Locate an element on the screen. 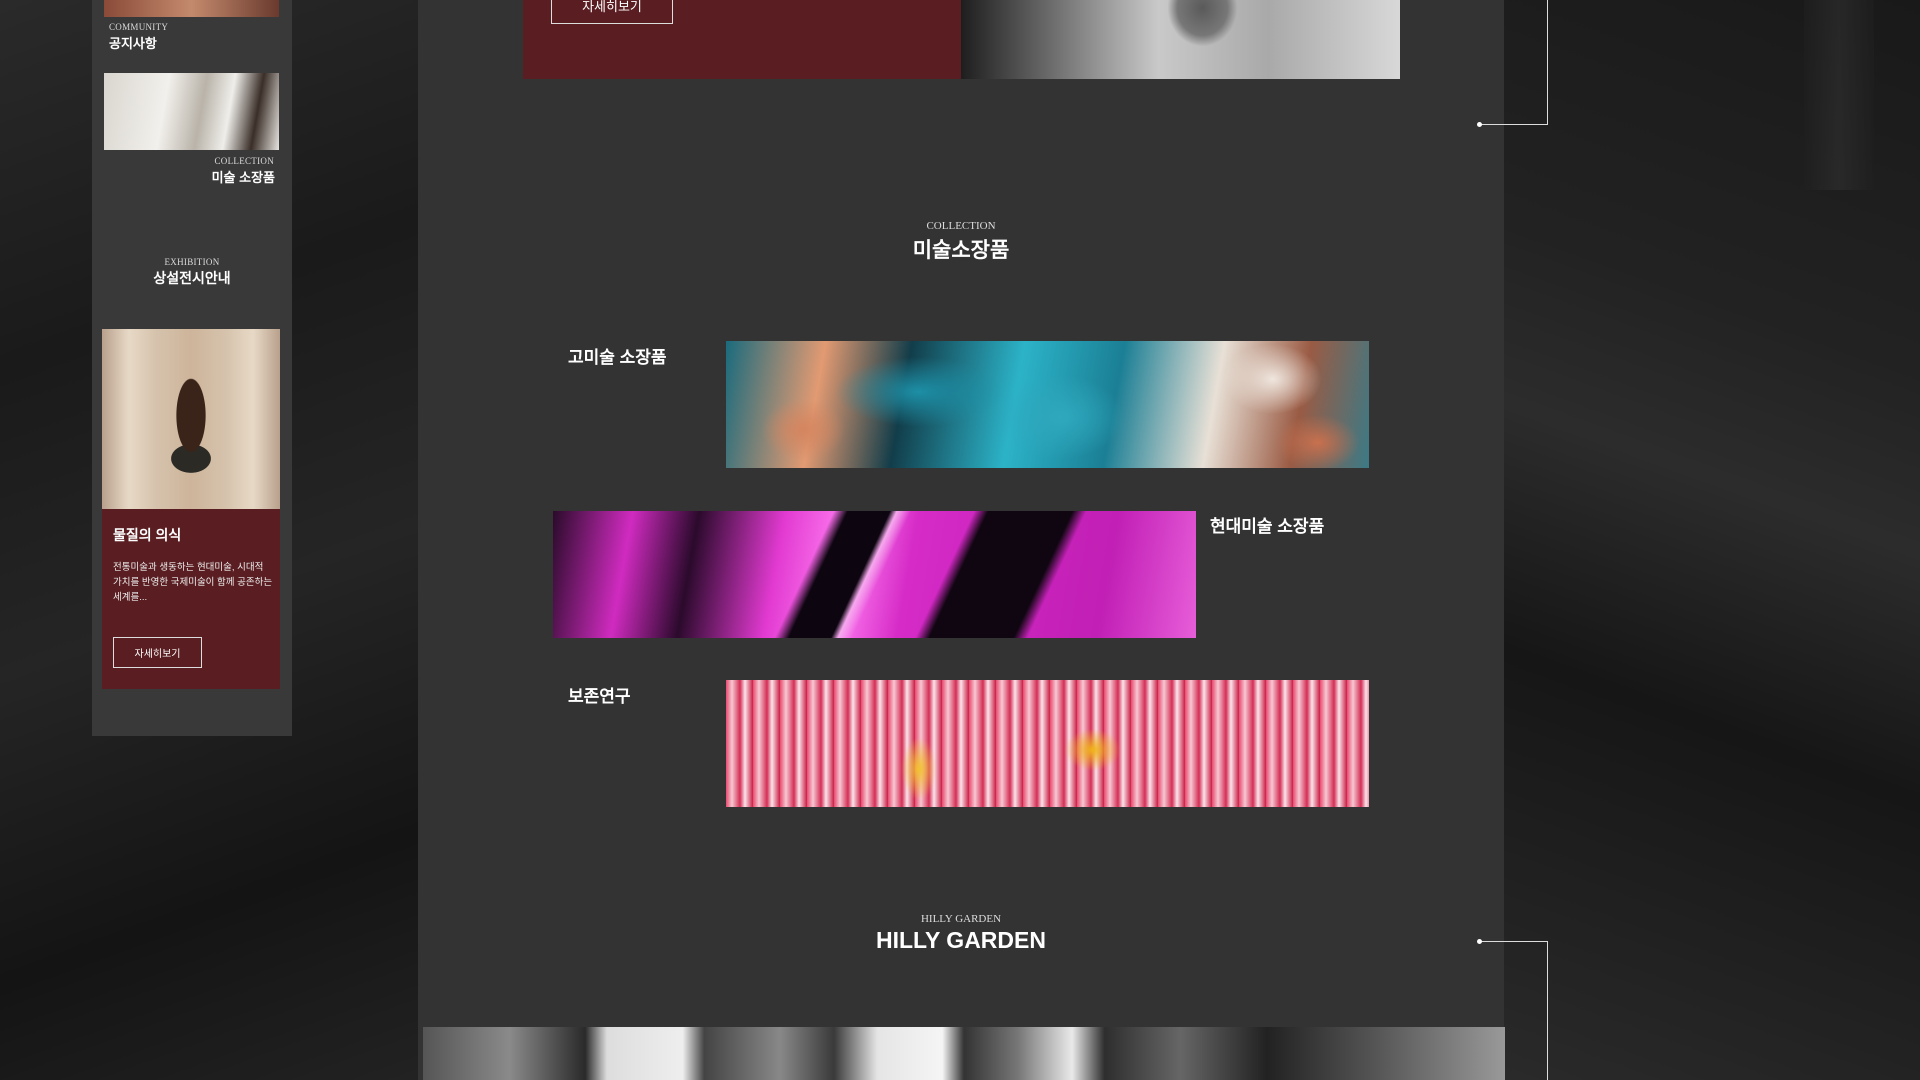 This screenshot has width=1920, height=1080. top-banner-more-button: 자세히보기 is located at coordinates (612, 12).